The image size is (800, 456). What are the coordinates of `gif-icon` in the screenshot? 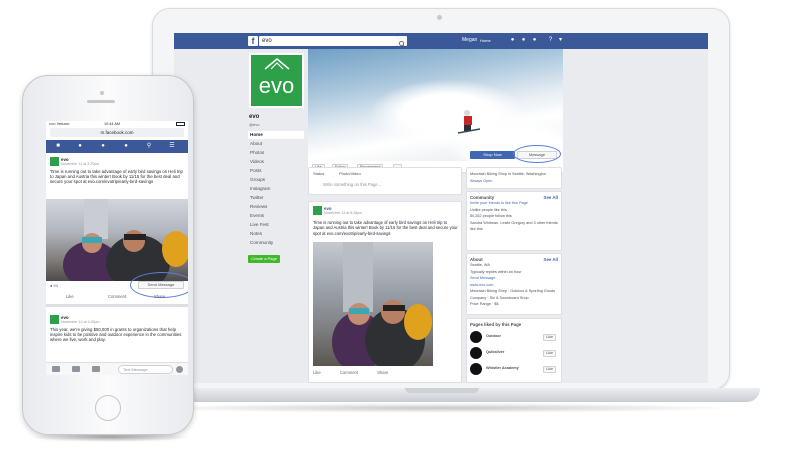 It's located at (76, 369).